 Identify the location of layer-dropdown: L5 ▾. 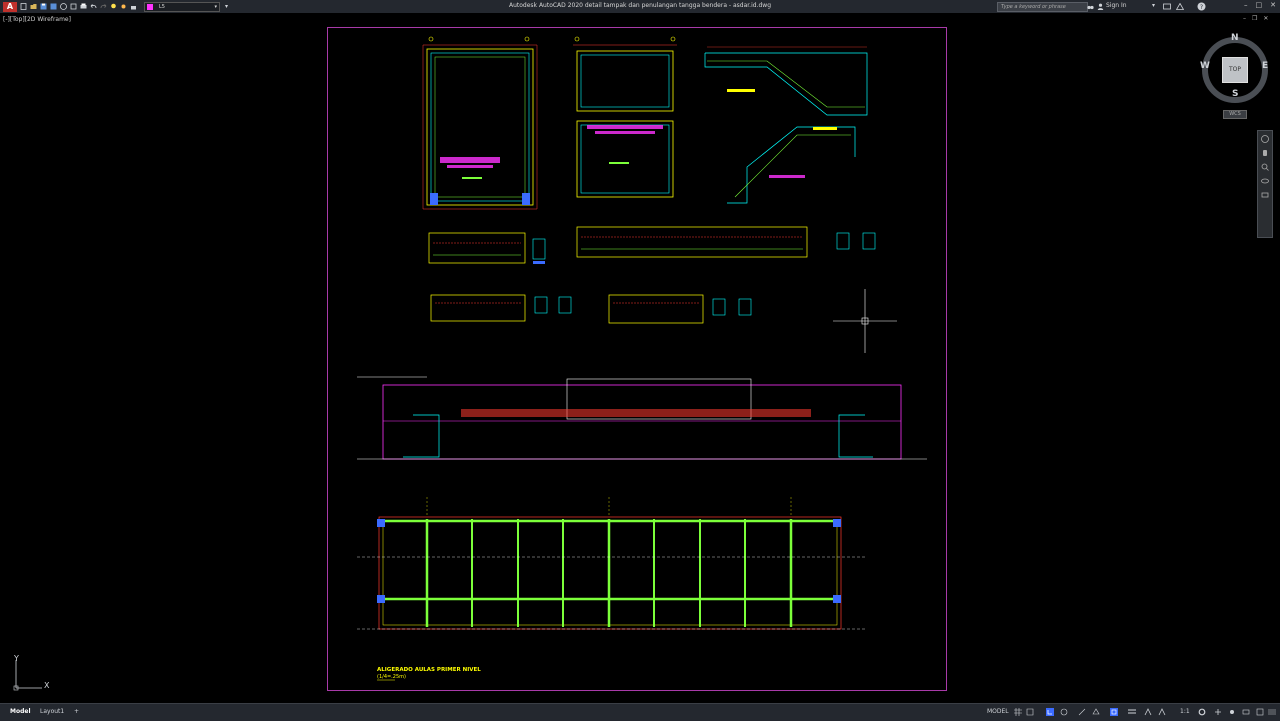
(182, 6).